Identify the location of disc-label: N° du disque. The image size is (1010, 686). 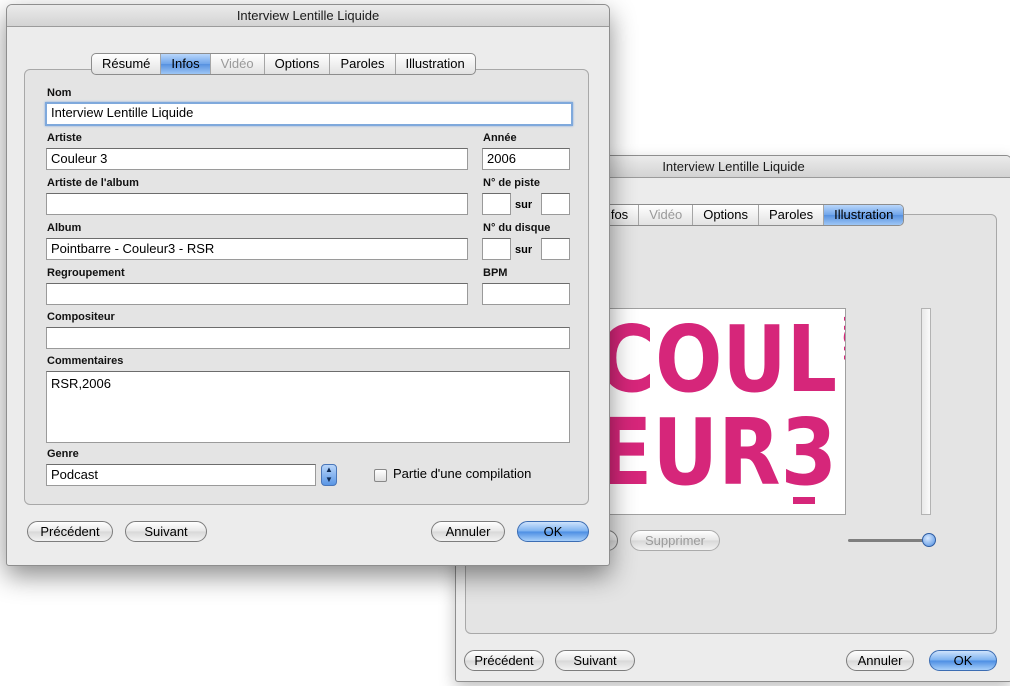
(517, 228).